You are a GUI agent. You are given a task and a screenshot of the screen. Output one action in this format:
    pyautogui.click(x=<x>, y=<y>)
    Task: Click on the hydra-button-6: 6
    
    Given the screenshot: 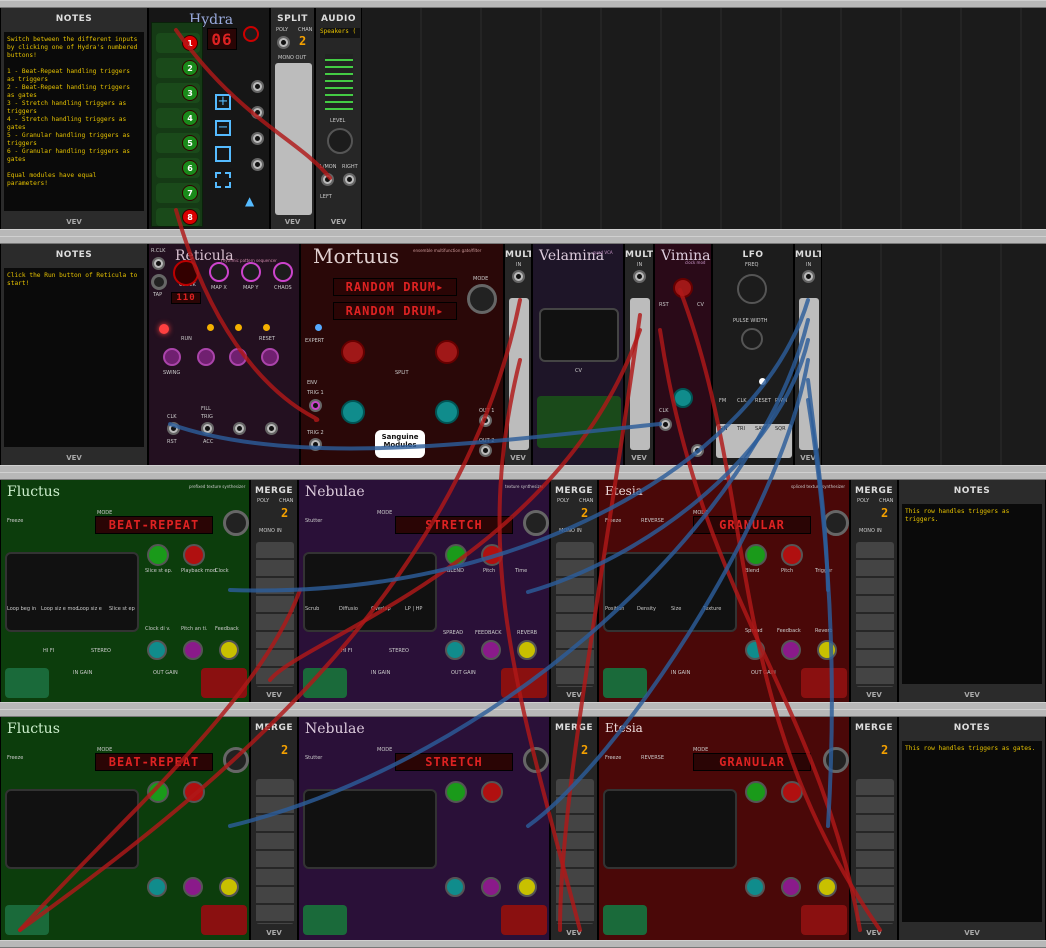 What is the action you would take?
    pyautogui.click(x=190, y=168)
    